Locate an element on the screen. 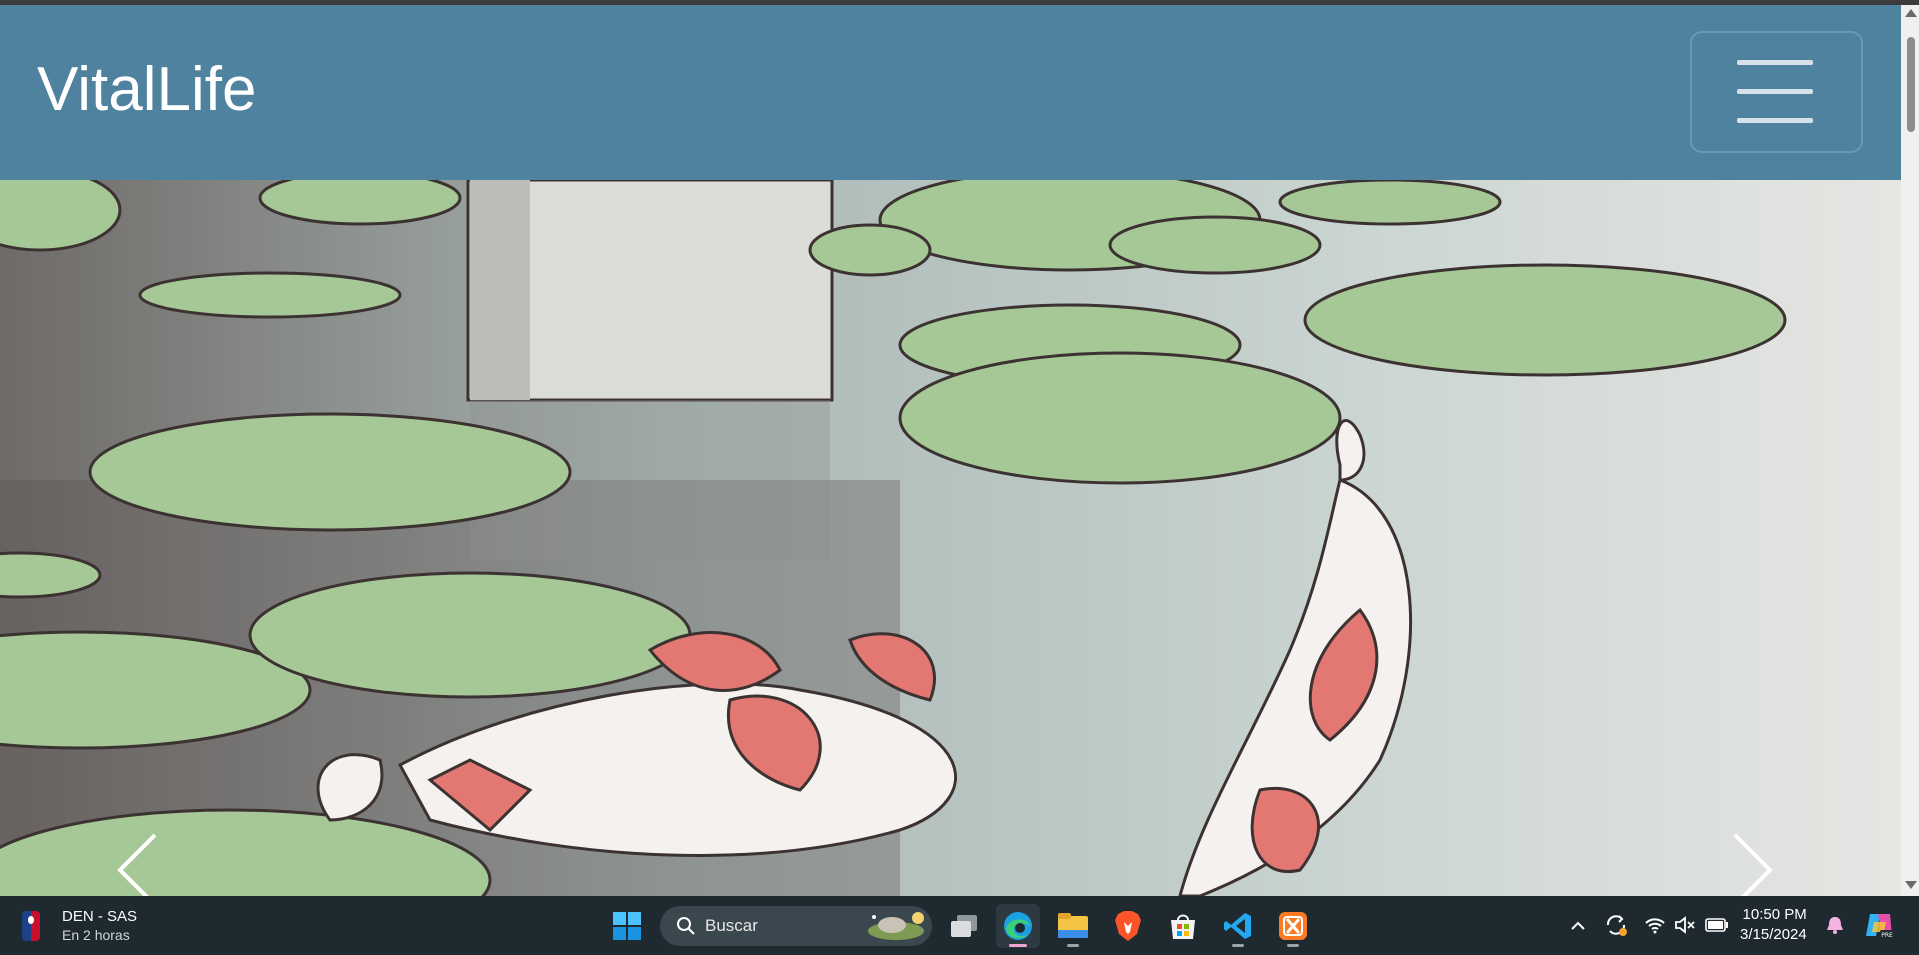  svg-text: PRE is located at coordinates (1887, 935).